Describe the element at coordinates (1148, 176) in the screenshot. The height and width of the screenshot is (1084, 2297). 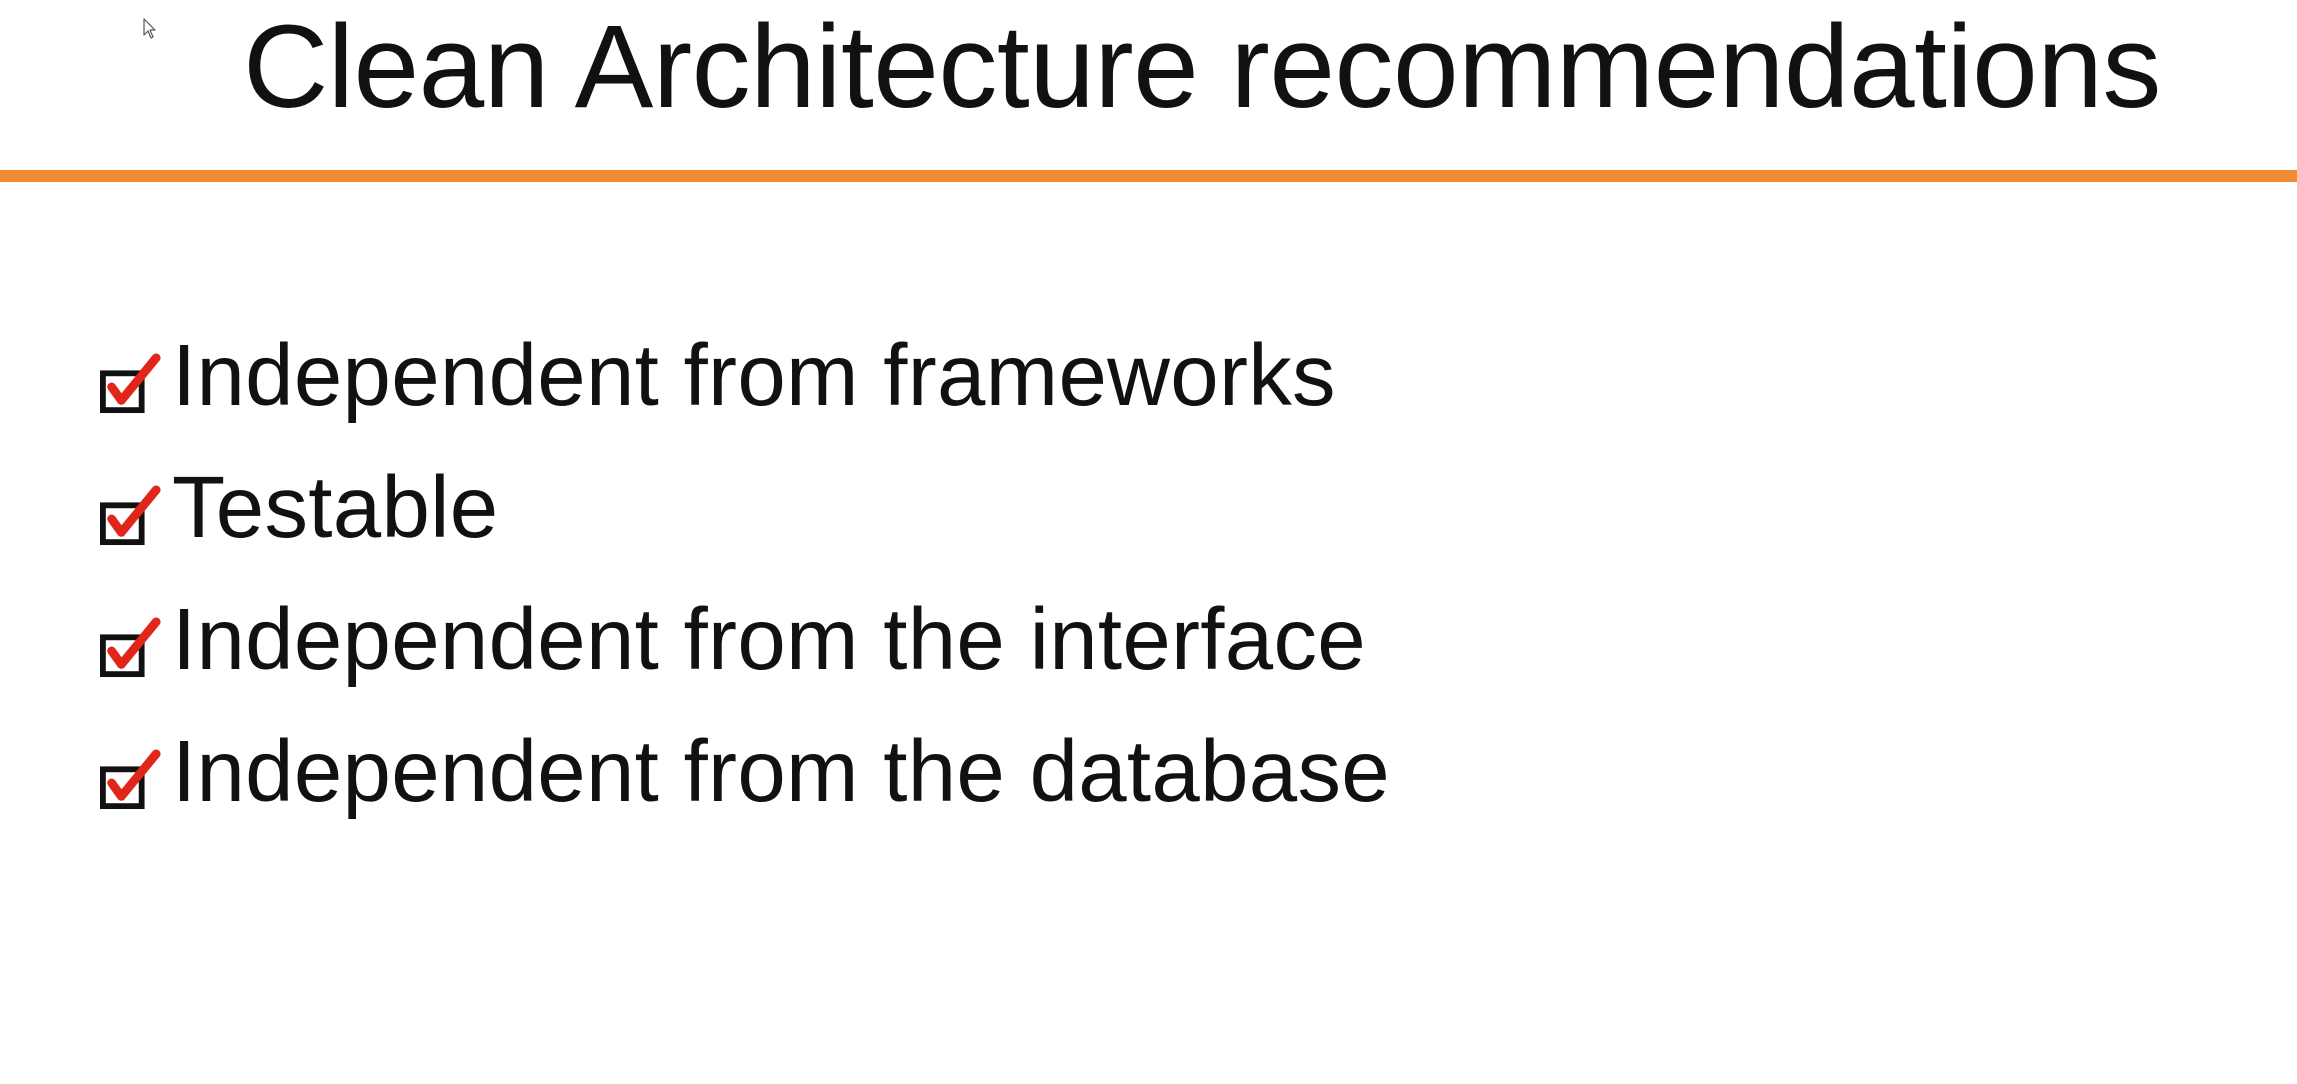
I see `title-divider` at that location.